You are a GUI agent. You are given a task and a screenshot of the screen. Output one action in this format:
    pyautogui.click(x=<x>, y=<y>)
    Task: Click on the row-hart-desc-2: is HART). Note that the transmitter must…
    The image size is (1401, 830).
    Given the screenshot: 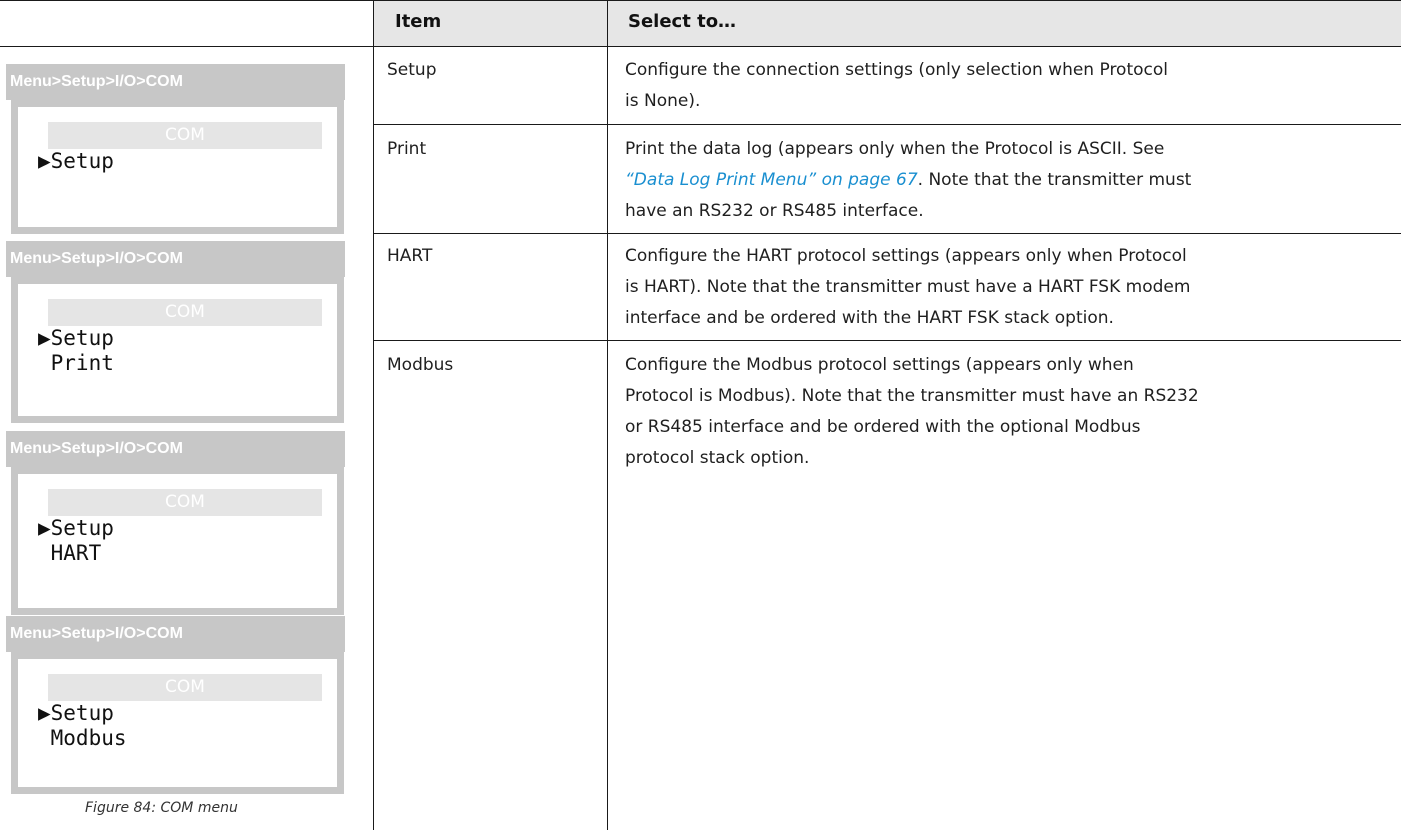 What is the action you would take?
    pyautogui.click(x=908, y=287)
    